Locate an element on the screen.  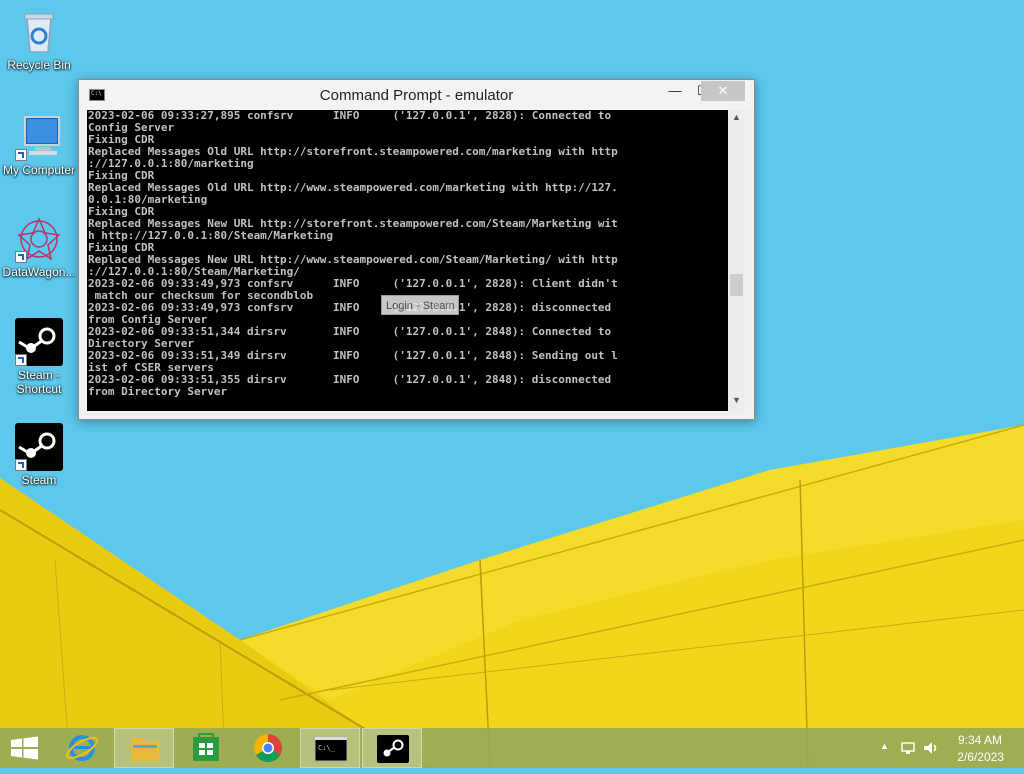
datawagon-icon is located at coordinates (39, 239).